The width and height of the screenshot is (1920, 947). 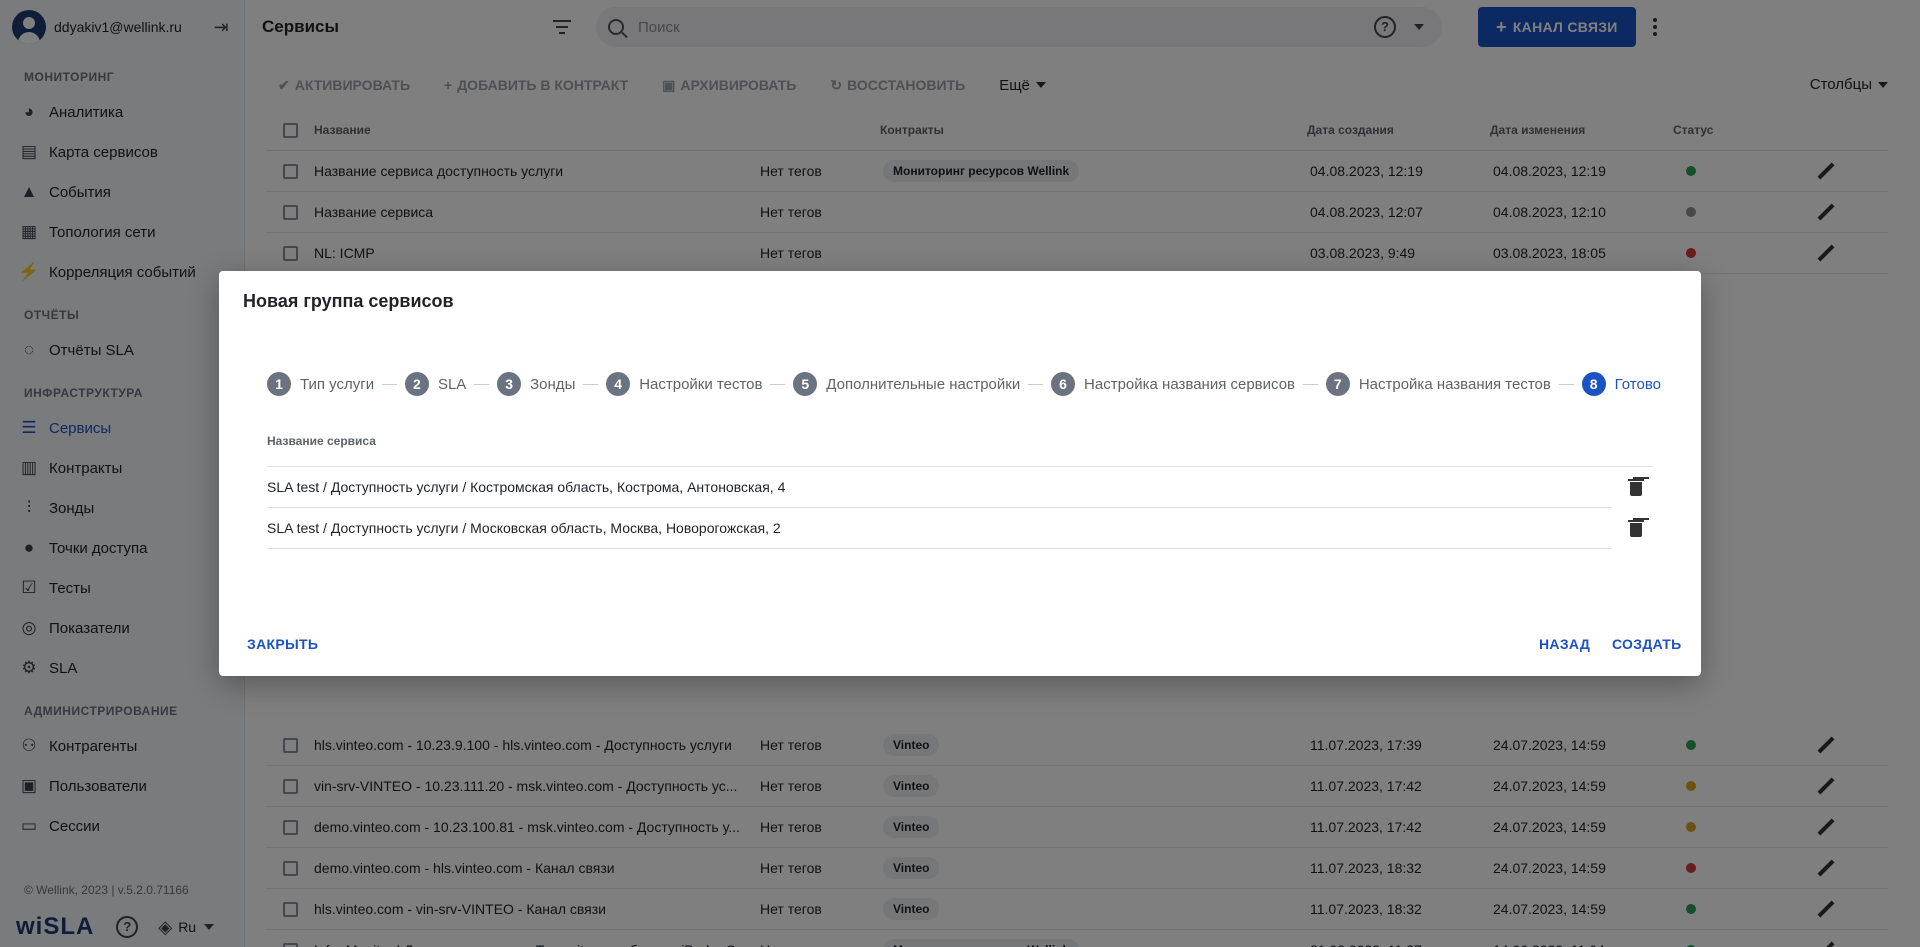 I want to click on step-number: 5, so click(x=805, y=384).